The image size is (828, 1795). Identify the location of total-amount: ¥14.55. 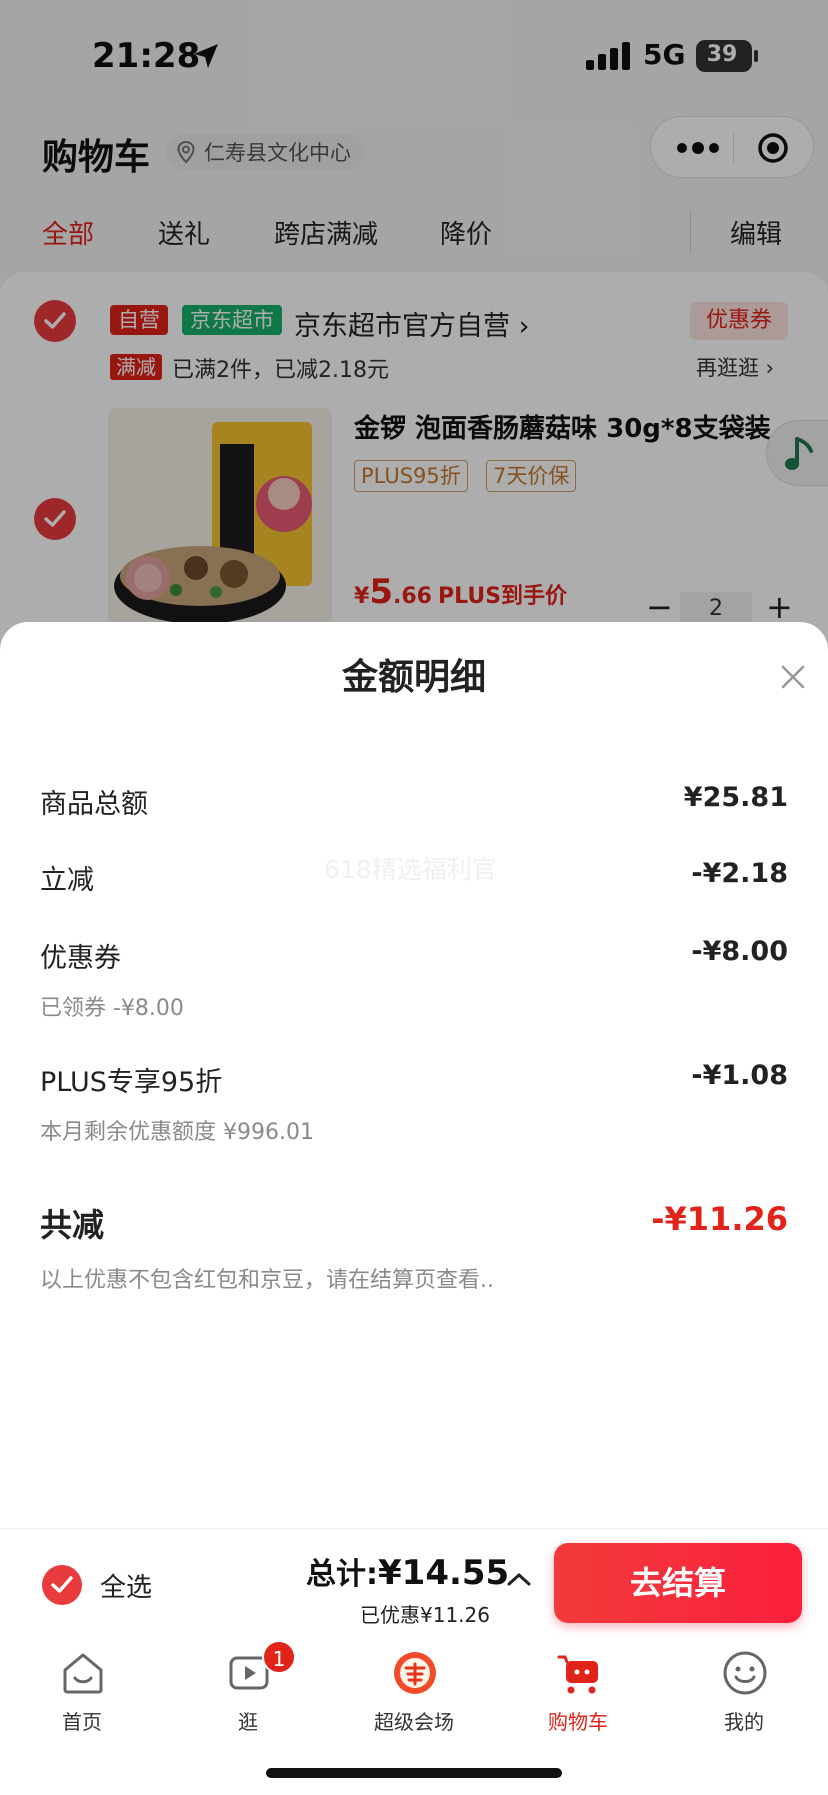
(444, 1573).